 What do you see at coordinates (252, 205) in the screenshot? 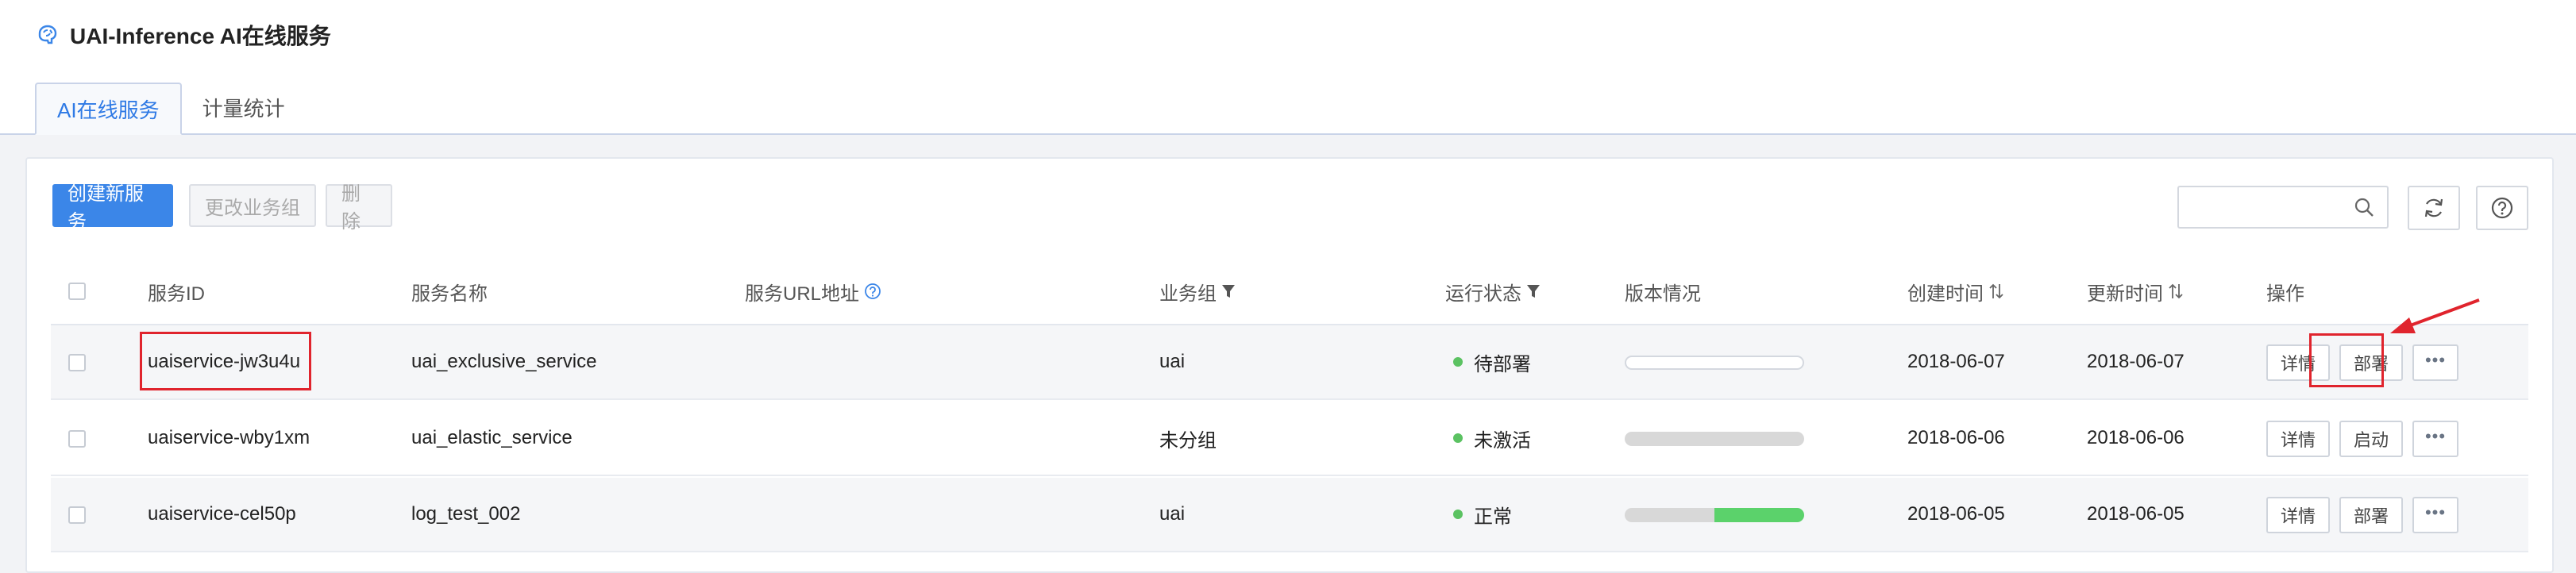
I see `change-group-button: 更改业务组` at bounding box center [252, 205].